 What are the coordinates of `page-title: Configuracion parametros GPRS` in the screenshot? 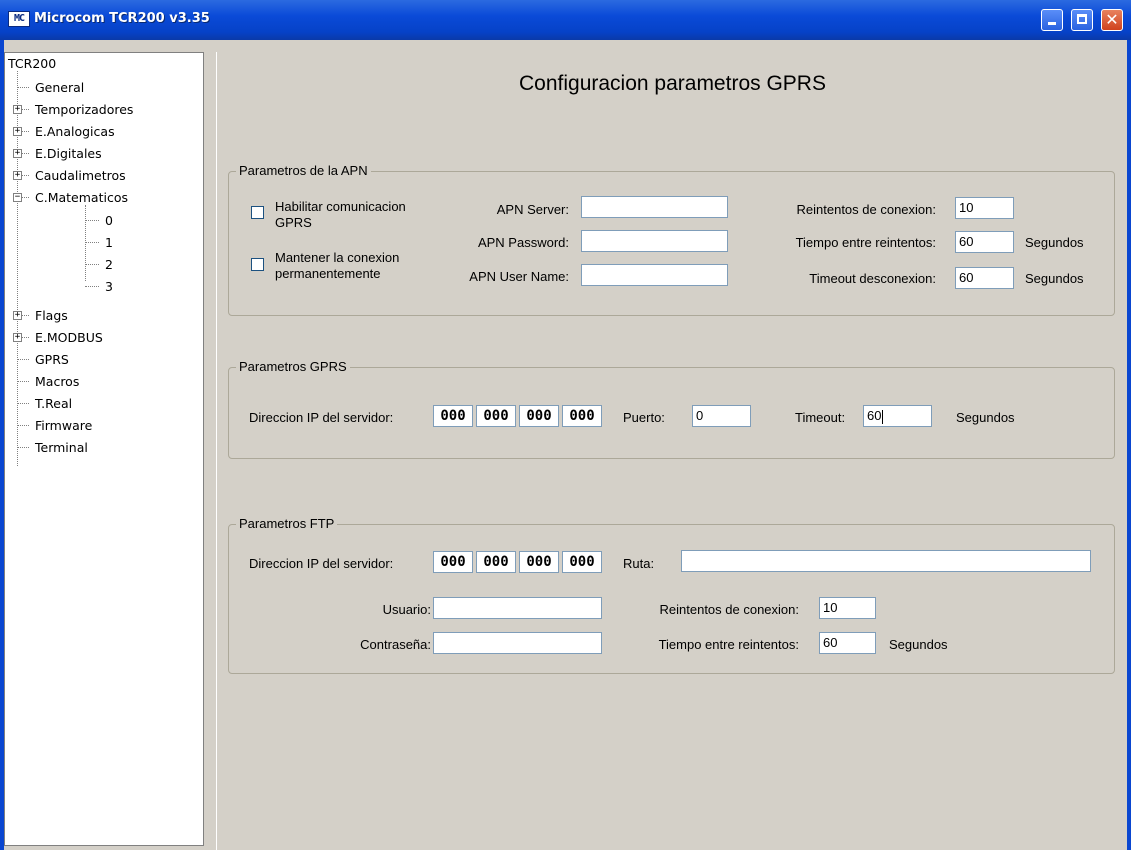 It's located at (672, 83).